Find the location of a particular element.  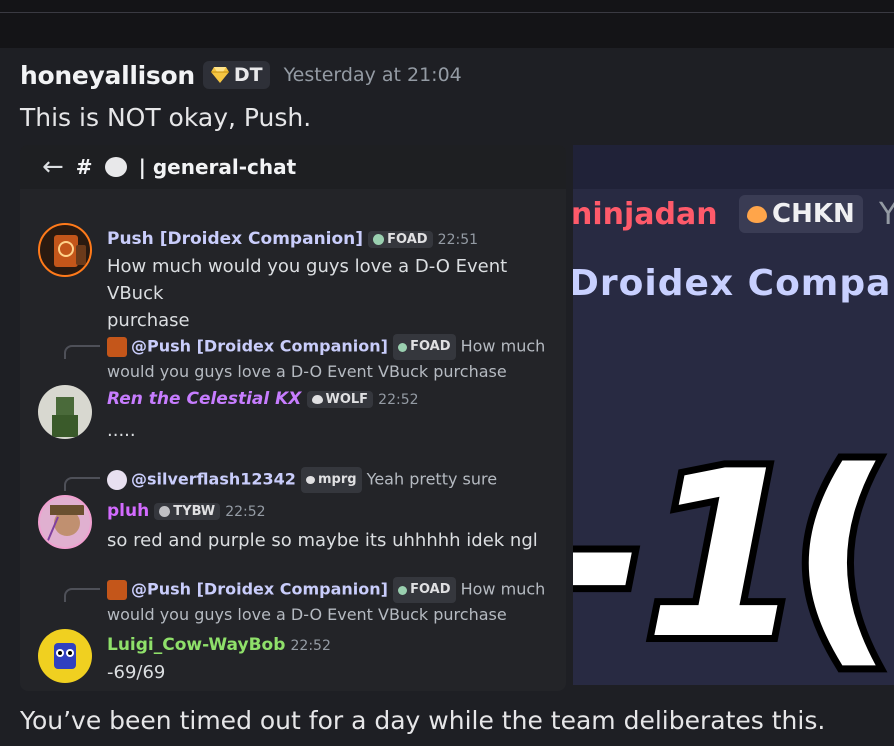

zoomed-author-name: ninjadan is located at coordinates (645, 214).